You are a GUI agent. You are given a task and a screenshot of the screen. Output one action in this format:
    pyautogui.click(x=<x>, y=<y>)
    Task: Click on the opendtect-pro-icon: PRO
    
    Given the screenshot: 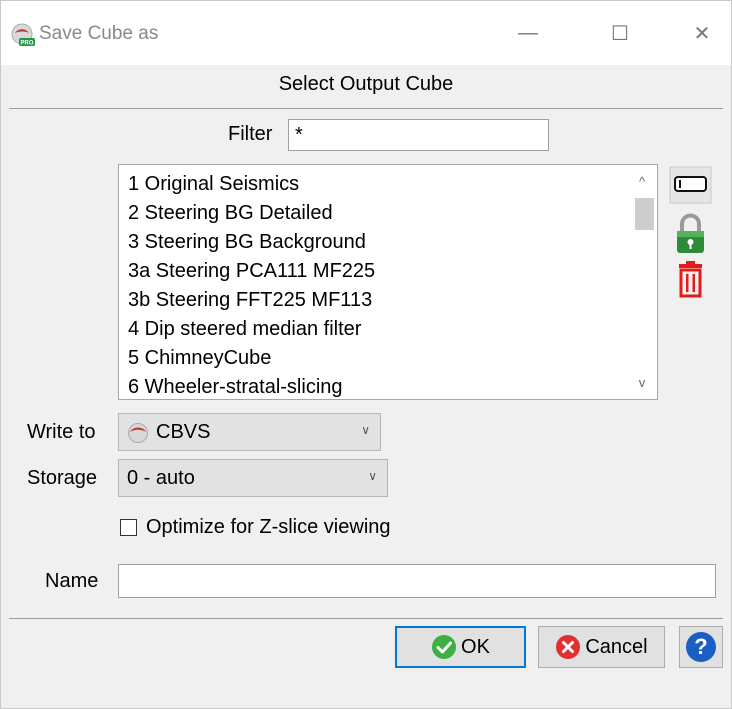 What is the action you would take?
    pyautogui.click(x=23, y=35)
    